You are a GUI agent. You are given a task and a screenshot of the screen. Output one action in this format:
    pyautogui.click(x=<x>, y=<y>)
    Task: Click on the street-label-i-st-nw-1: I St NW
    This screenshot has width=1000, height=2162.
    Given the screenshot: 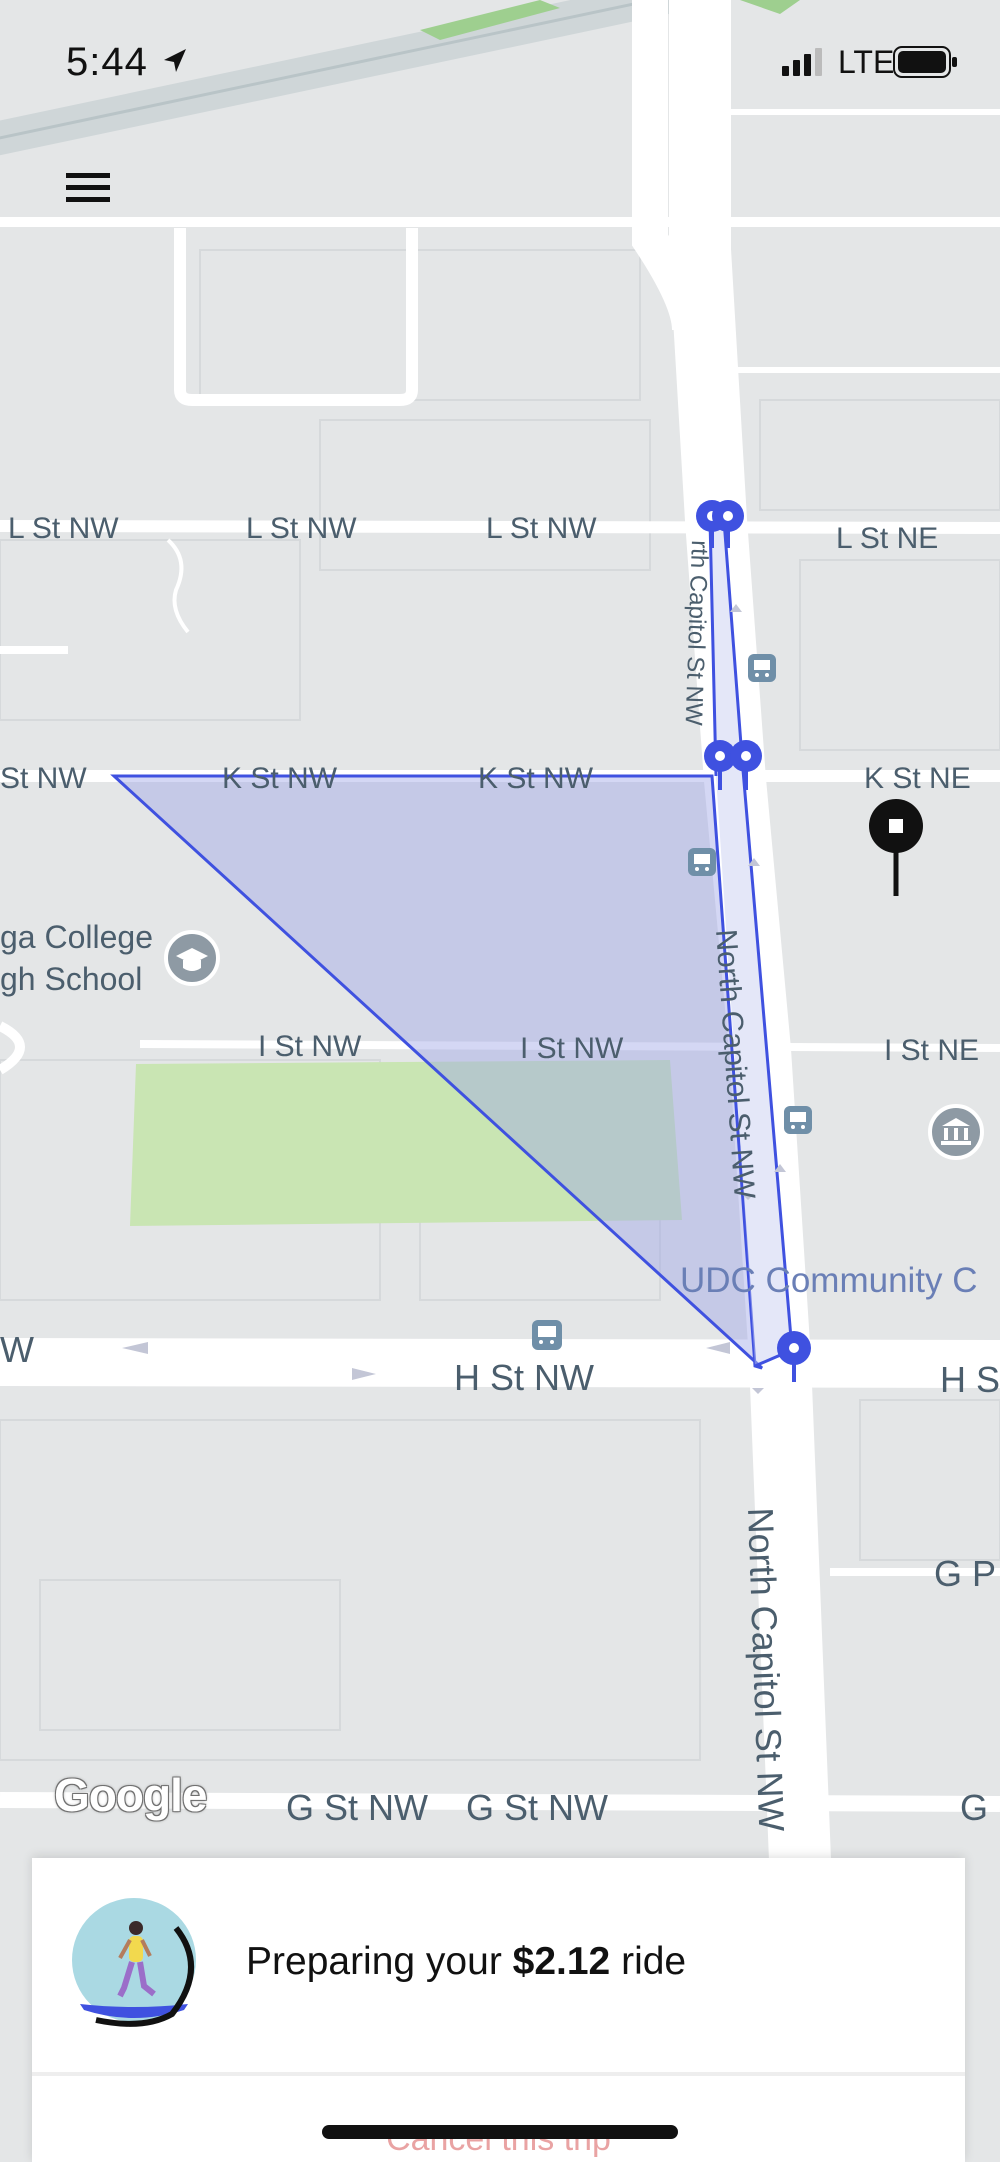 What is the action you would take?
    pyautogui.click(x=310, y=1046)
    